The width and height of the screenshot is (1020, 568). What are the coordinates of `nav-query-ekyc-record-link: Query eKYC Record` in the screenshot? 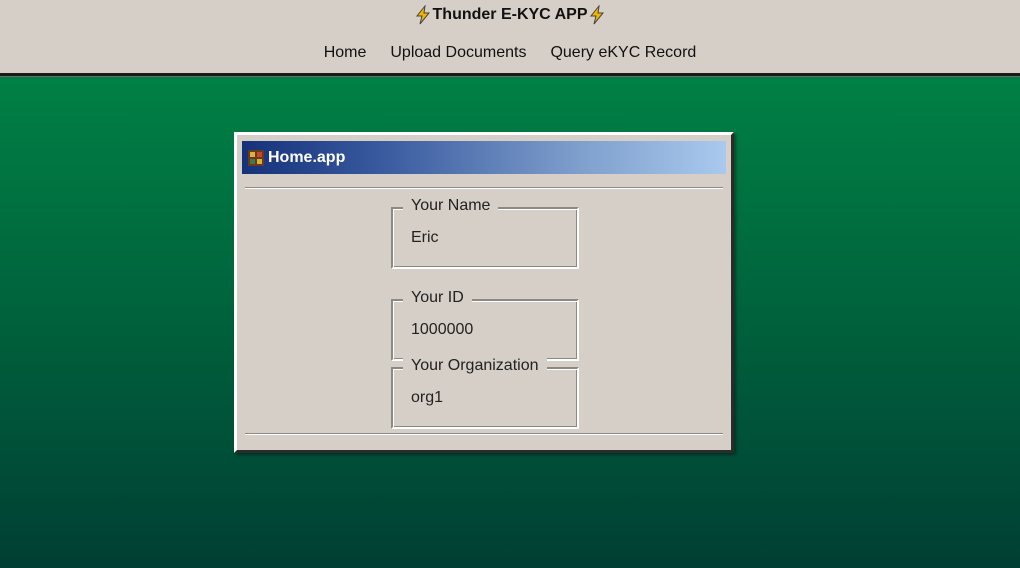 It's located at (623, 53).